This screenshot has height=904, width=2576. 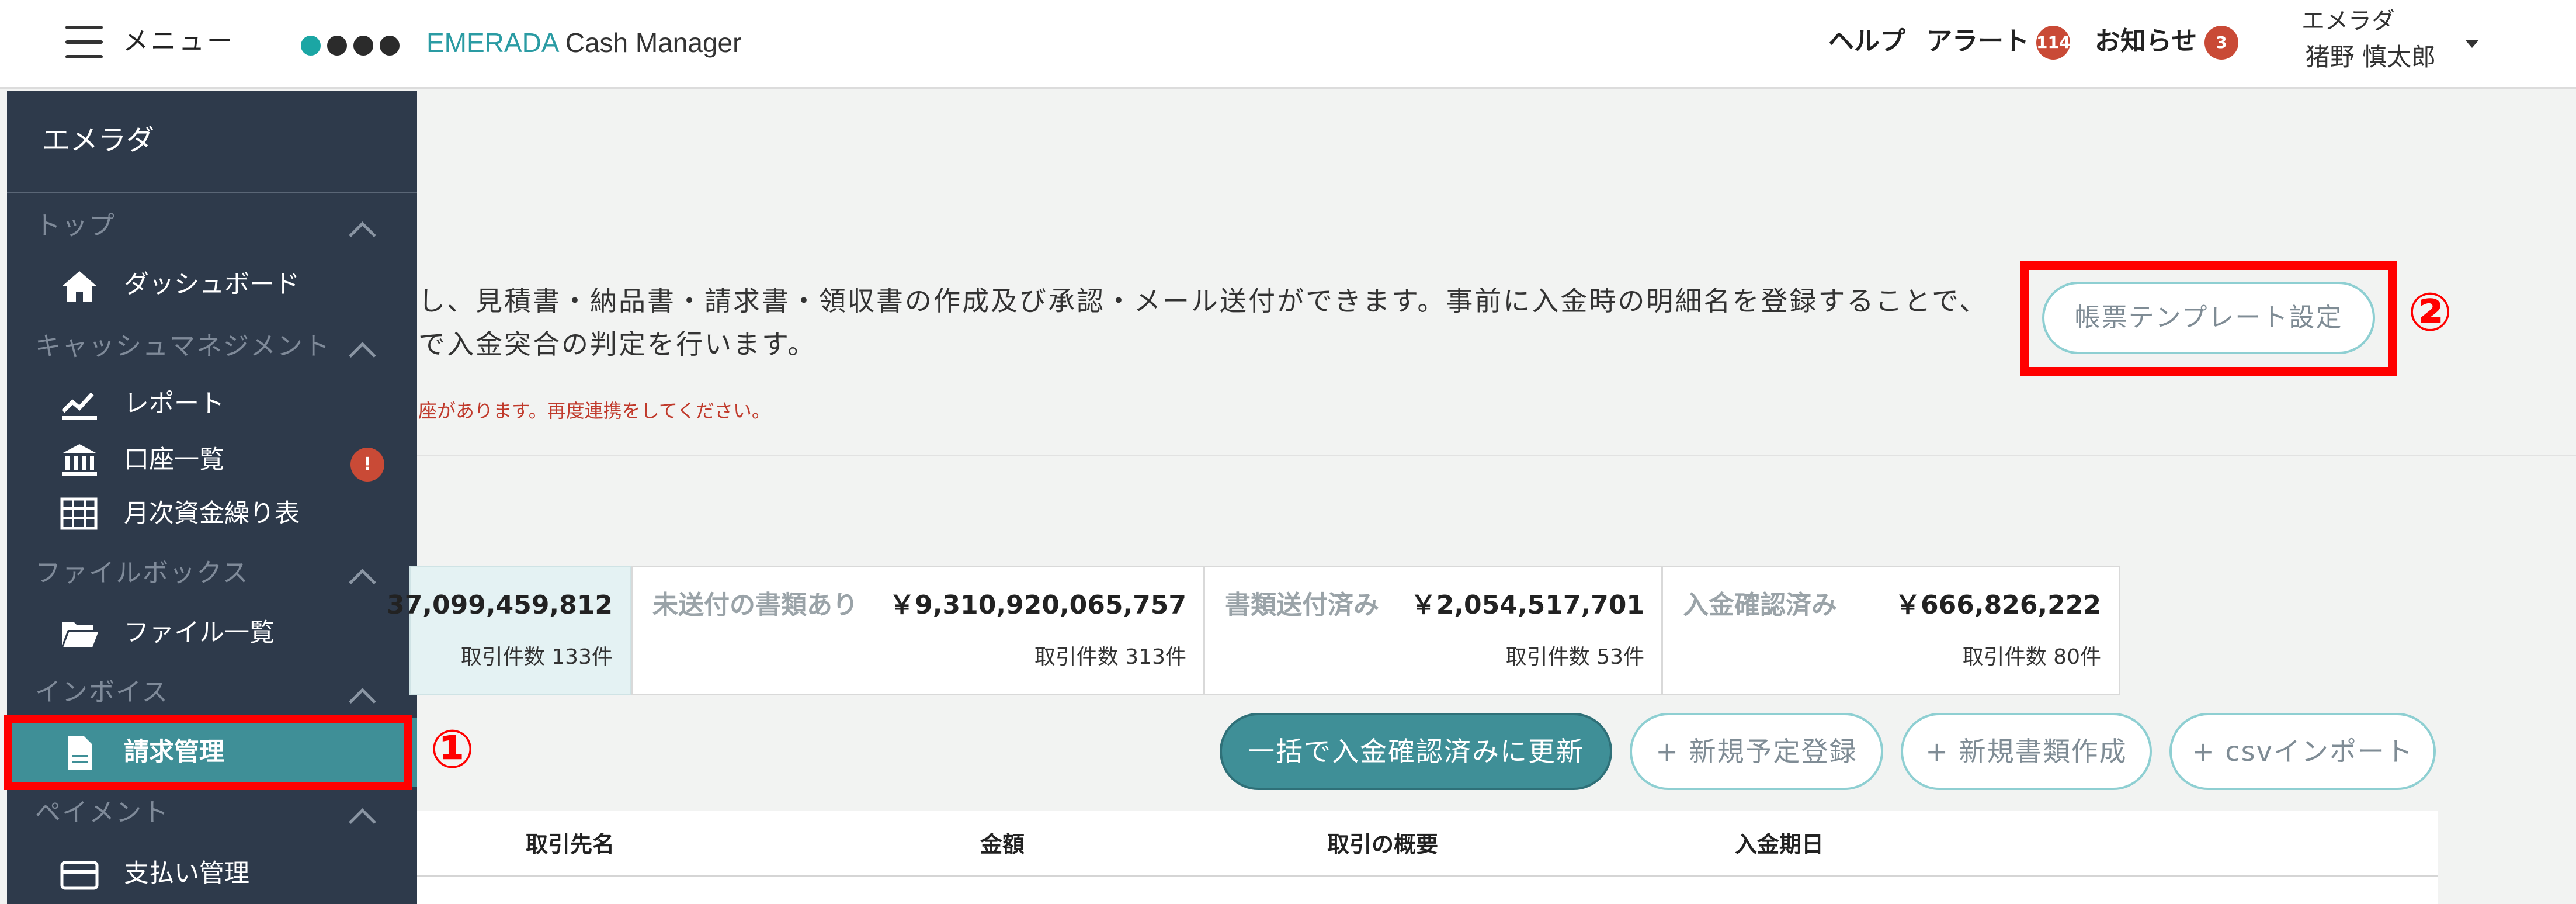 What do you see at coordinates (1433, 630) in the screenshot?
I see `tab-sent: 書類送付済み ￥2,054,517,701 取引件数 53件` at bounding box center [1433, 630].